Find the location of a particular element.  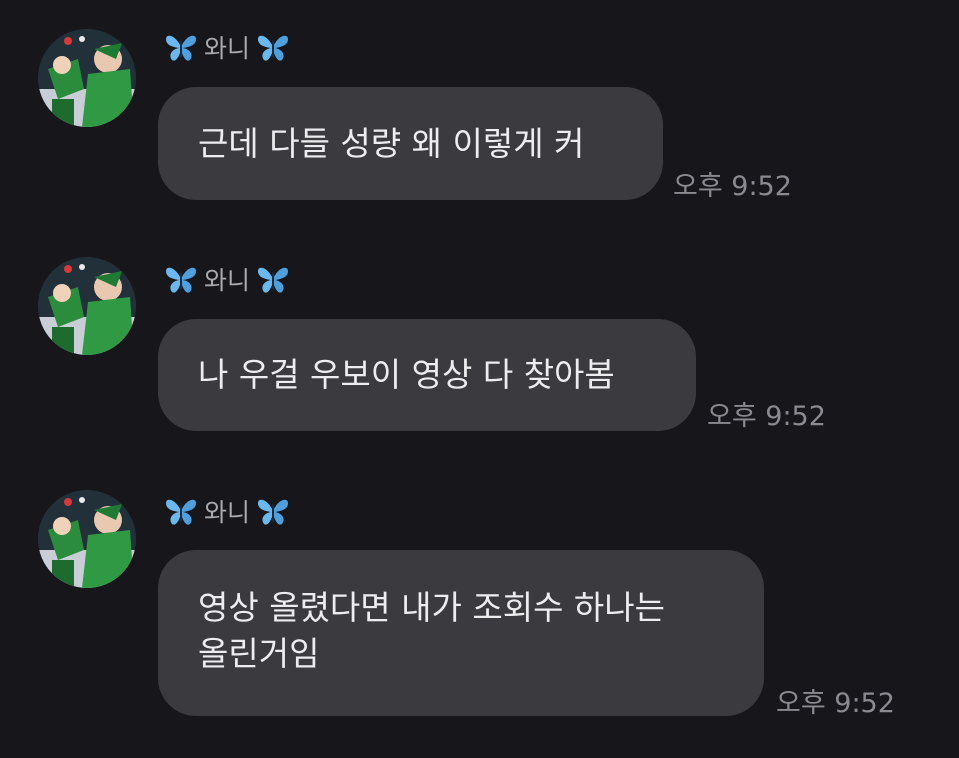

message-text: 근데 다들 성량 왜 이렇게 커 is located at coordinates (391, 143).